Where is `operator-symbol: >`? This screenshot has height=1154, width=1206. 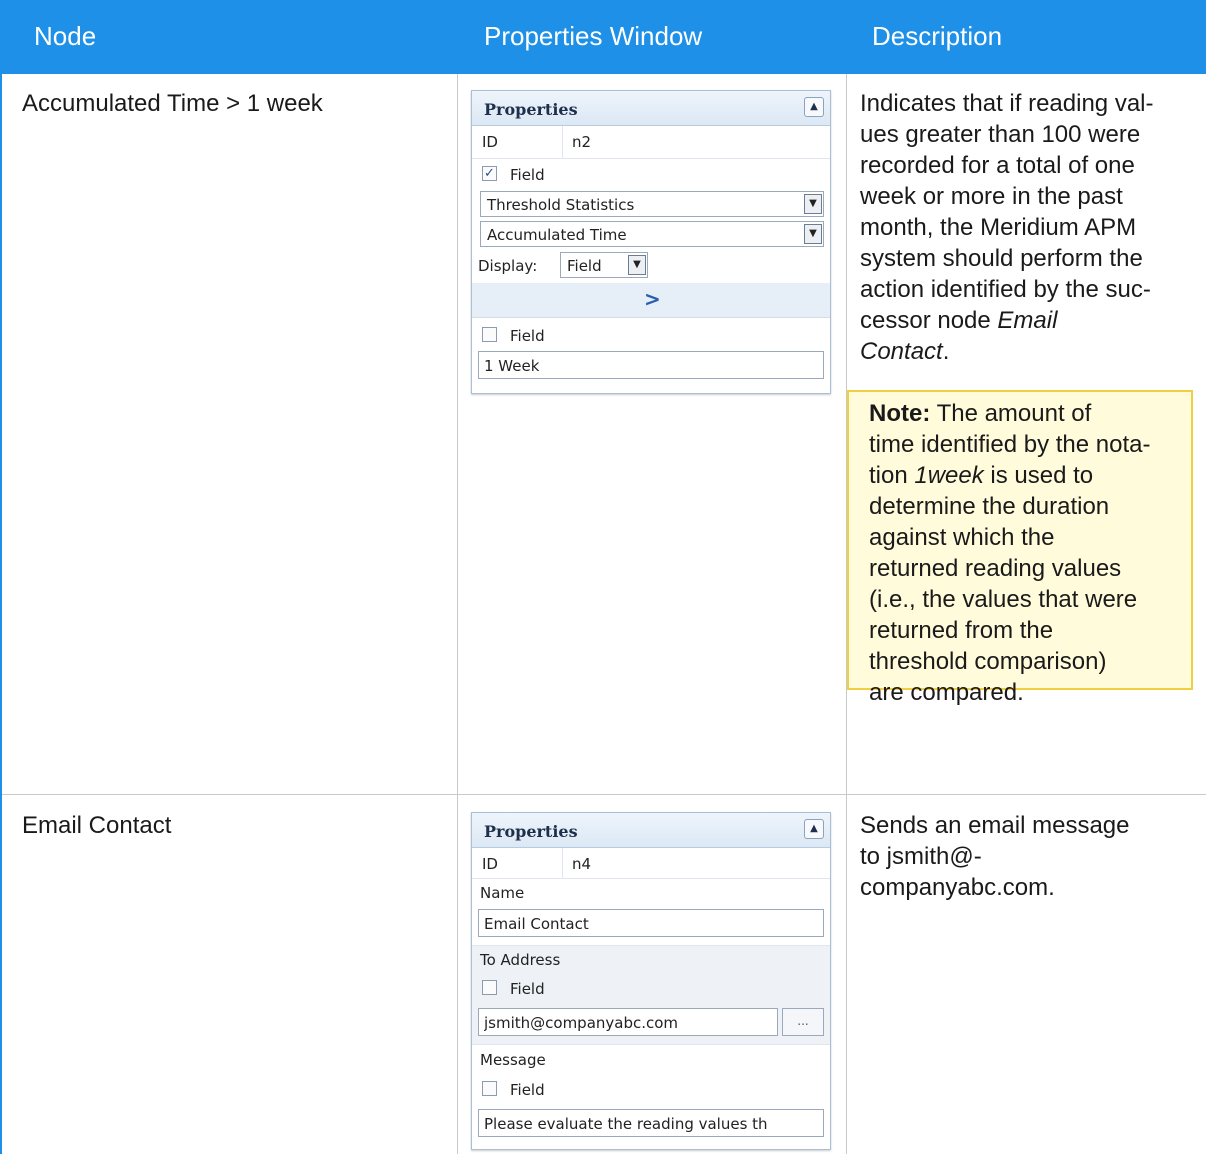 operator-symbol: > is located at coordinates (652, 299).